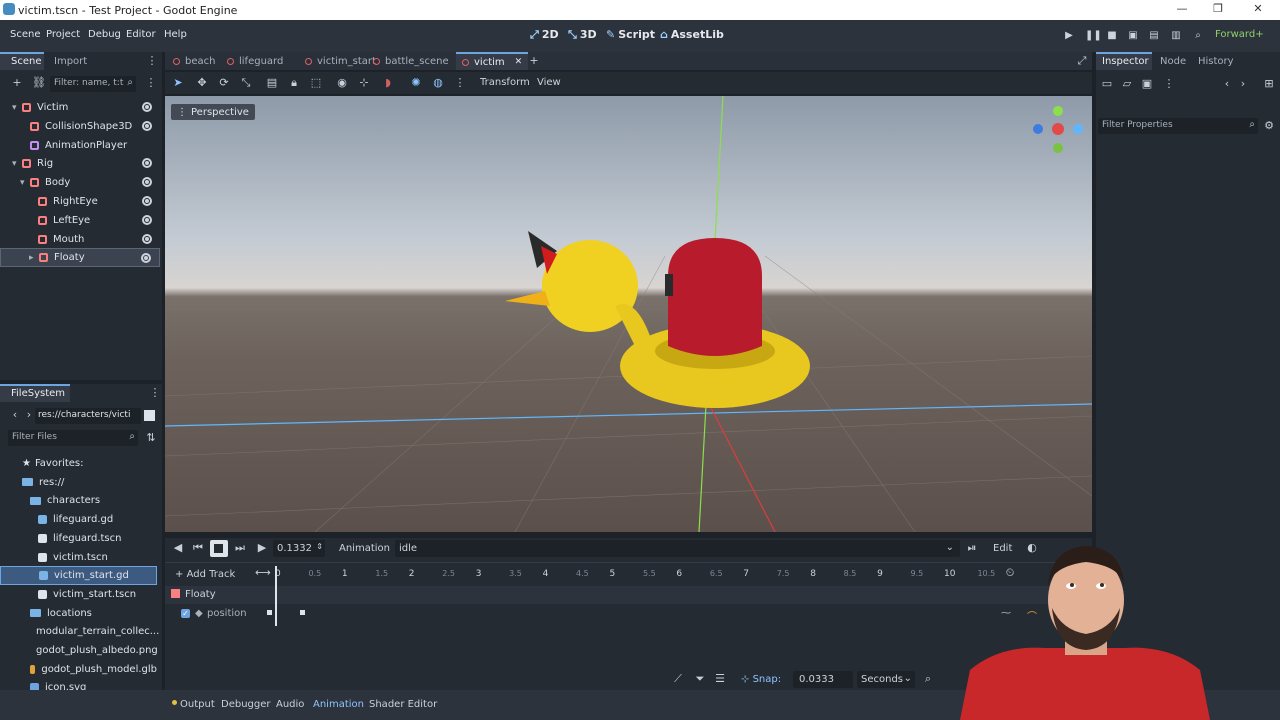  Describe the element at coordinates (262, 548) in the screenshot. I see `play-icon: ▶` at that location.